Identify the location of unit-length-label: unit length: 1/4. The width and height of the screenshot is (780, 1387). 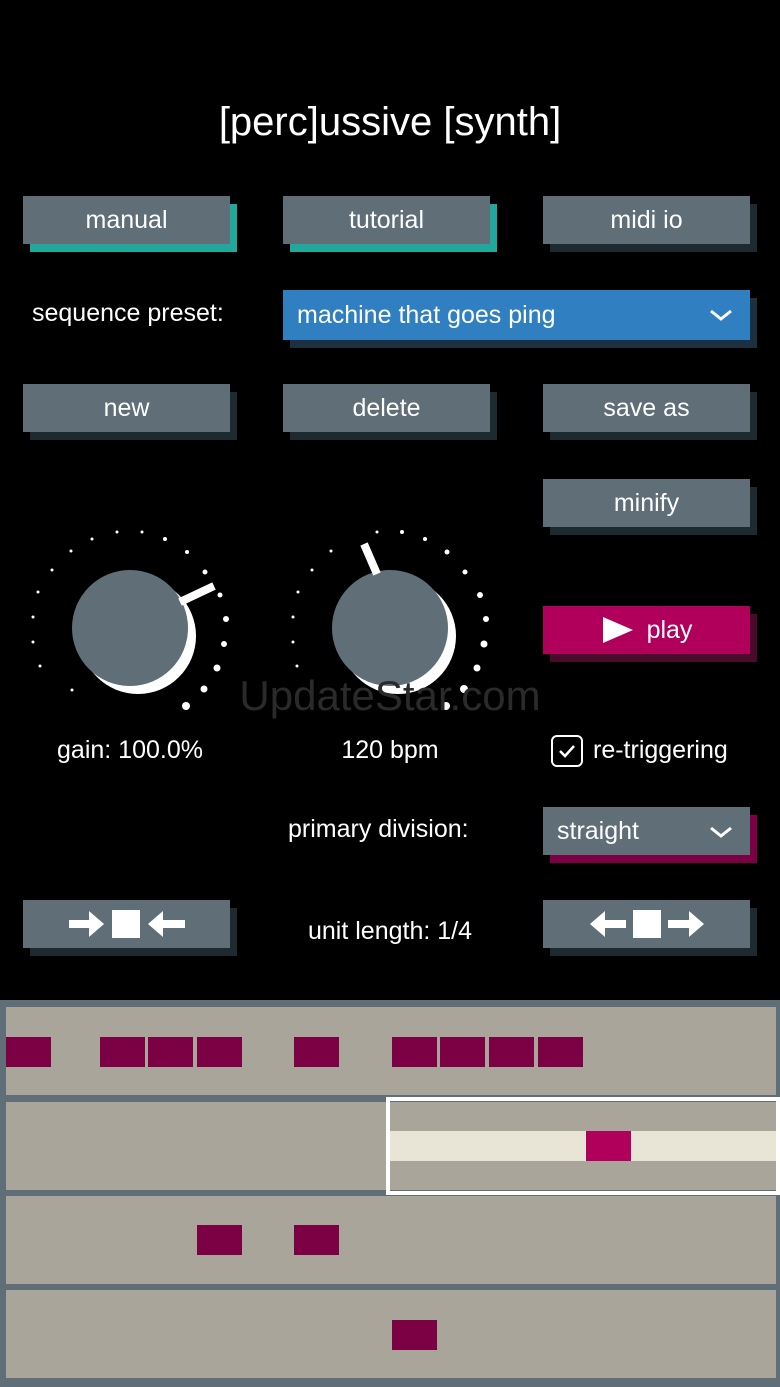
(389, 931).